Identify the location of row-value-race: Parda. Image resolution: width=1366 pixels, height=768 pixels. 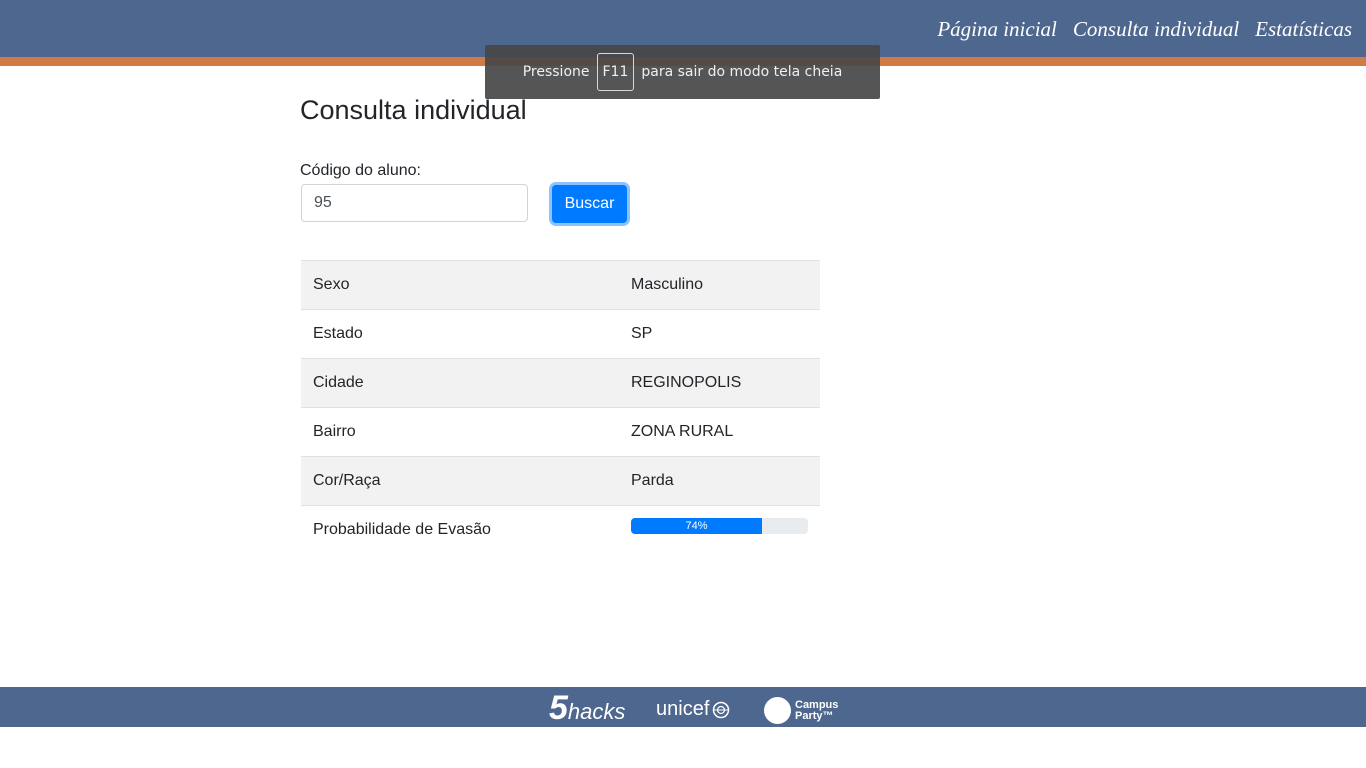
(652, 480).